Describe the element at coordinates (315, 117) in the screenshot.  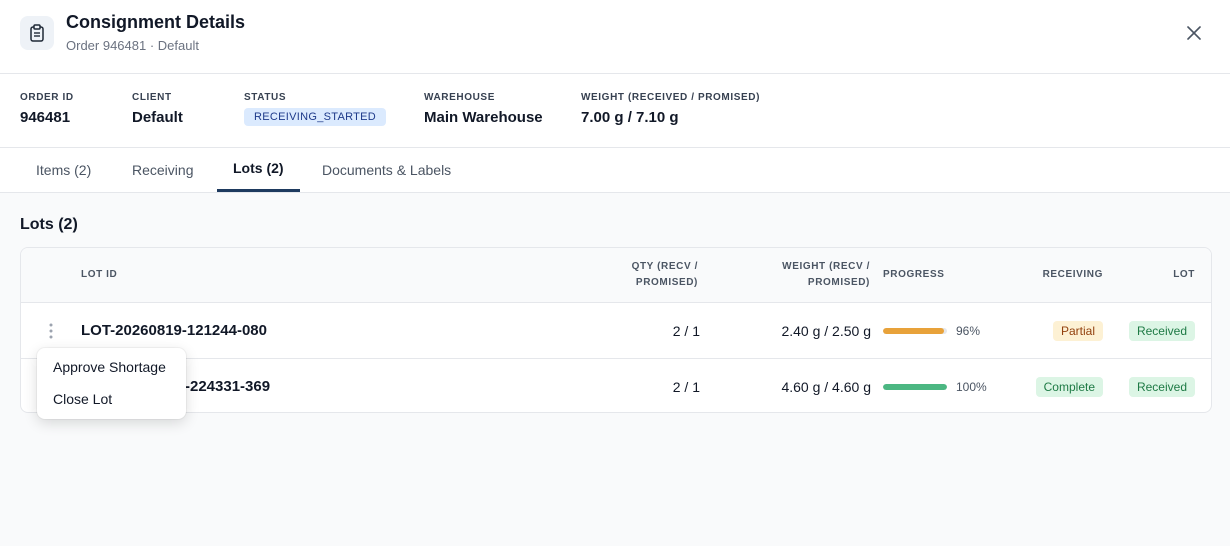
I see `status-badge: RECEIVING_STARTED` at that location.